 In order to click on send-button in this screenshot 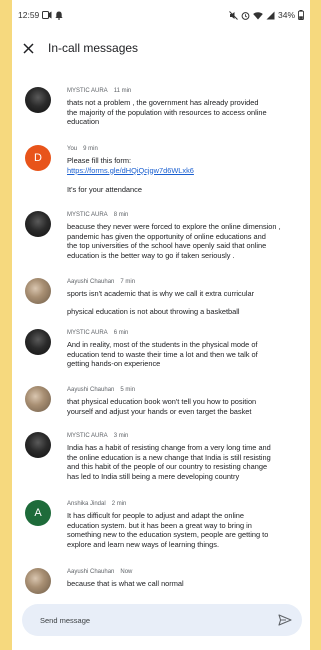, I will do `click(285, 620)`.